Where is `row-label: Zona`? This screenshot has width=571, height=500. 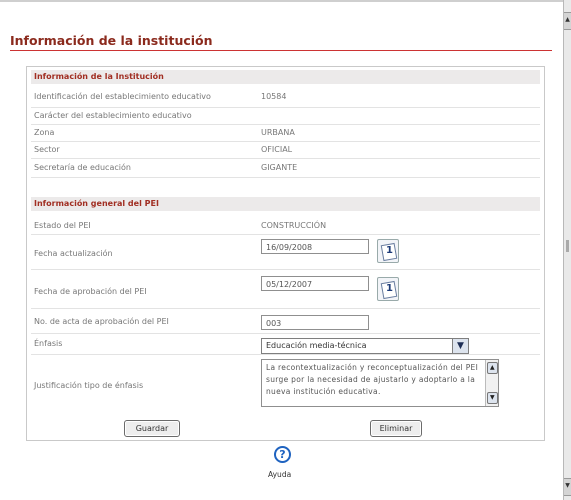
row-label: Zona is located at coordinates (44, 132).